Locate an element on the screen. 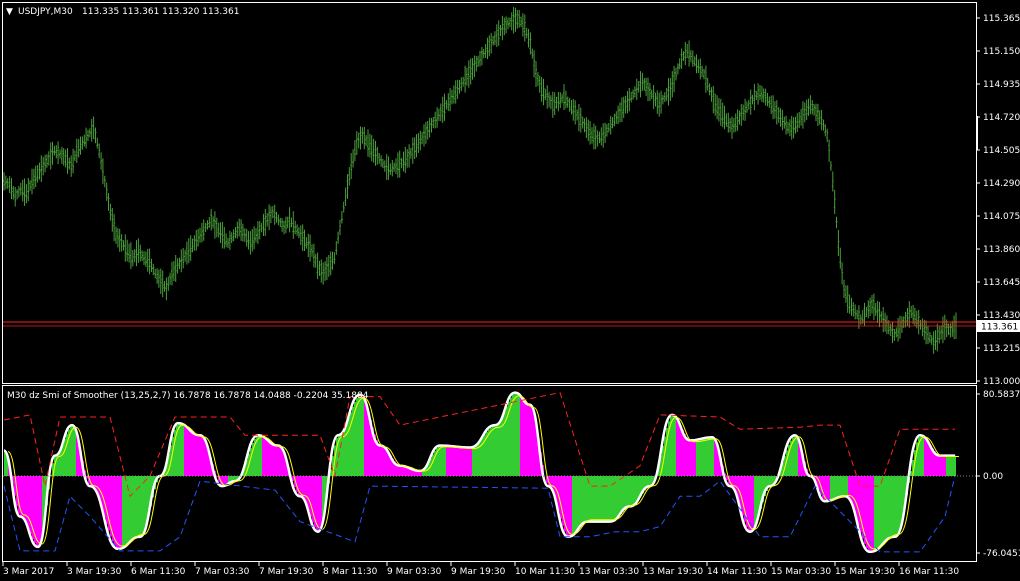 This screenshot has width=1020, height=581. price-tick-label: 113.645 is located at coordinates (1001, 283).